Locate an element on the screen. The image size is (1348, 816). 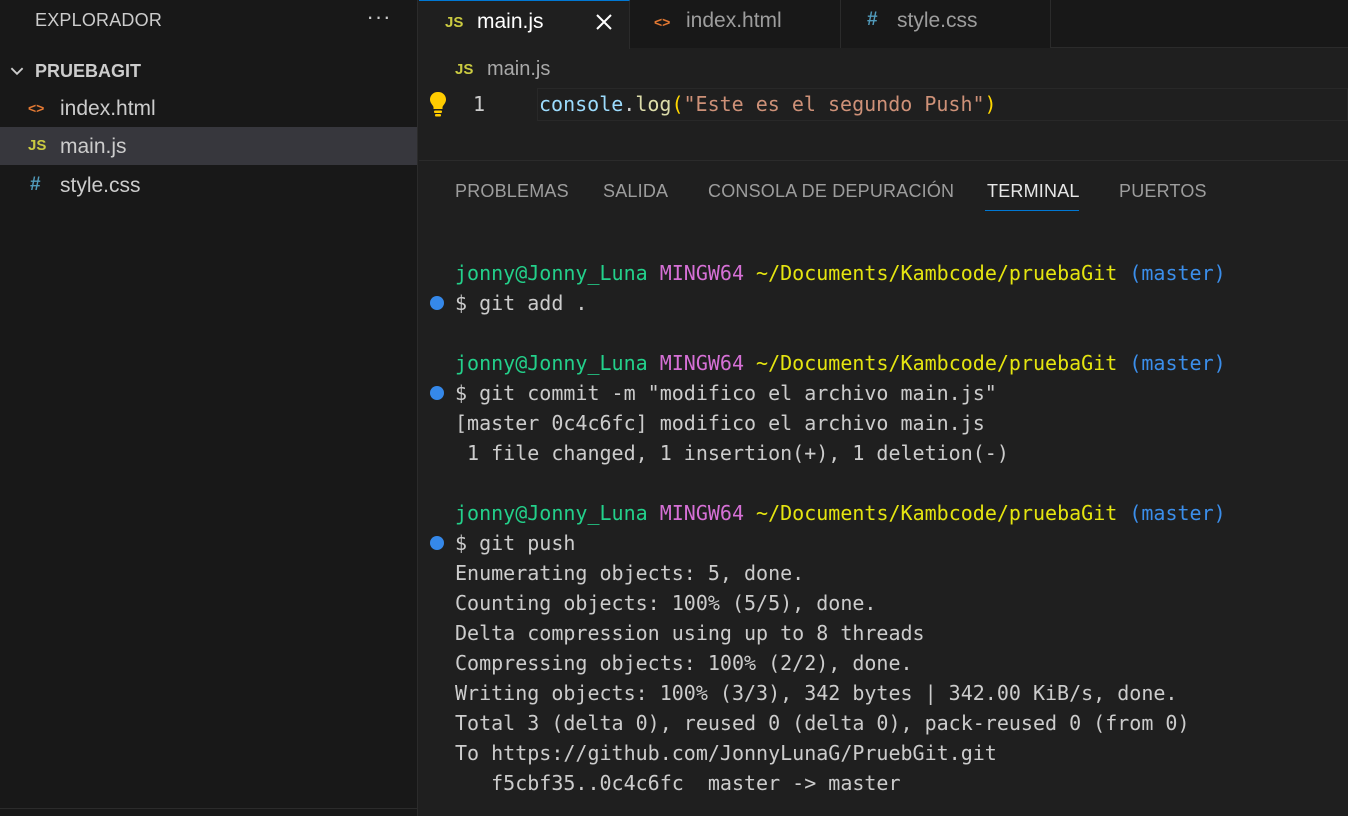
file-label: index.html is located at coordinates (108, 108).